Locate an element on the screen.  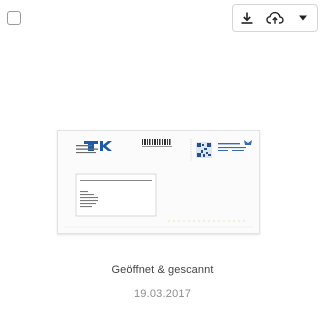
document-date: 19.03.2017 is located at coordinates (162, 294).